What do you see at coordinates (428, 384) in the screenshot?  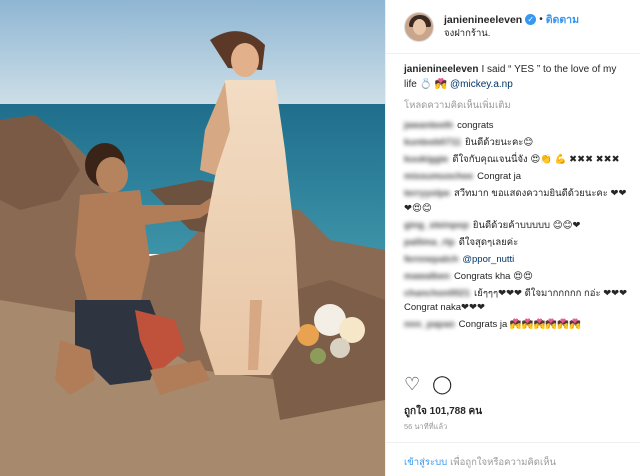 I see `action-bar: ♡ ◯` at bounding box center [428, 384].